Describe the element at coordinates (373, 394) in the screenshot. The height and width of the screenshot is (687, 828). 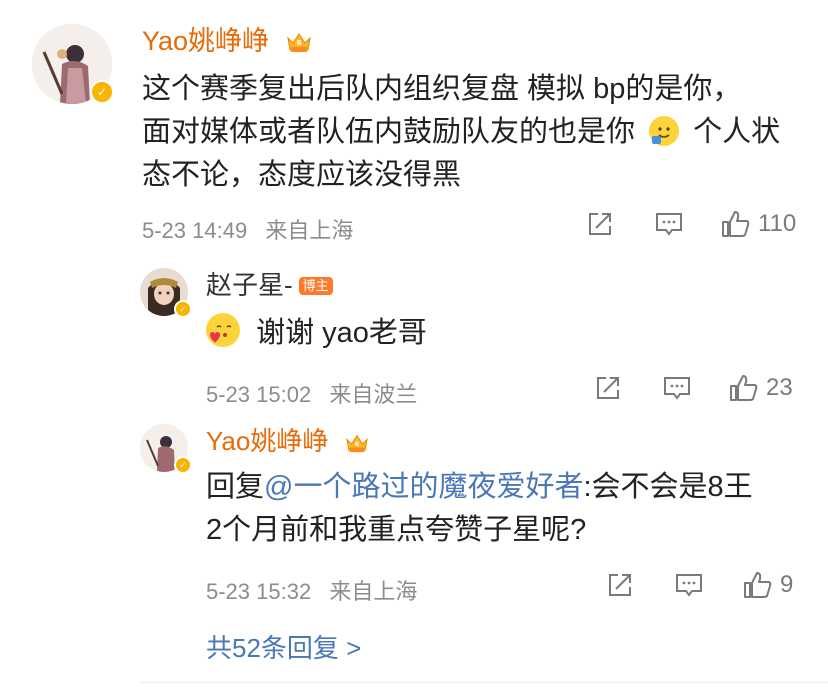
I see `reply1-location: 来自波兰` at that location.